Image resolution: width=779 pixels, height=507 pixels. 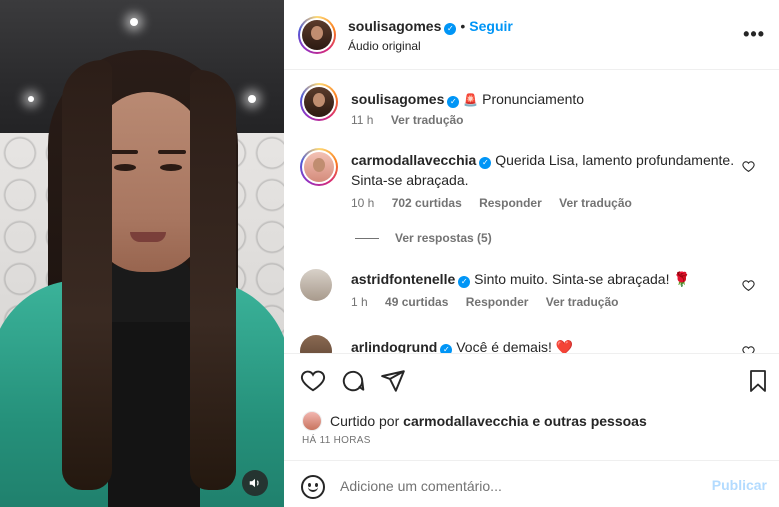 I want to click on comment-body: Sinto muito. Sinta-se abraçada! 🌹, so click(x=582, y=279).